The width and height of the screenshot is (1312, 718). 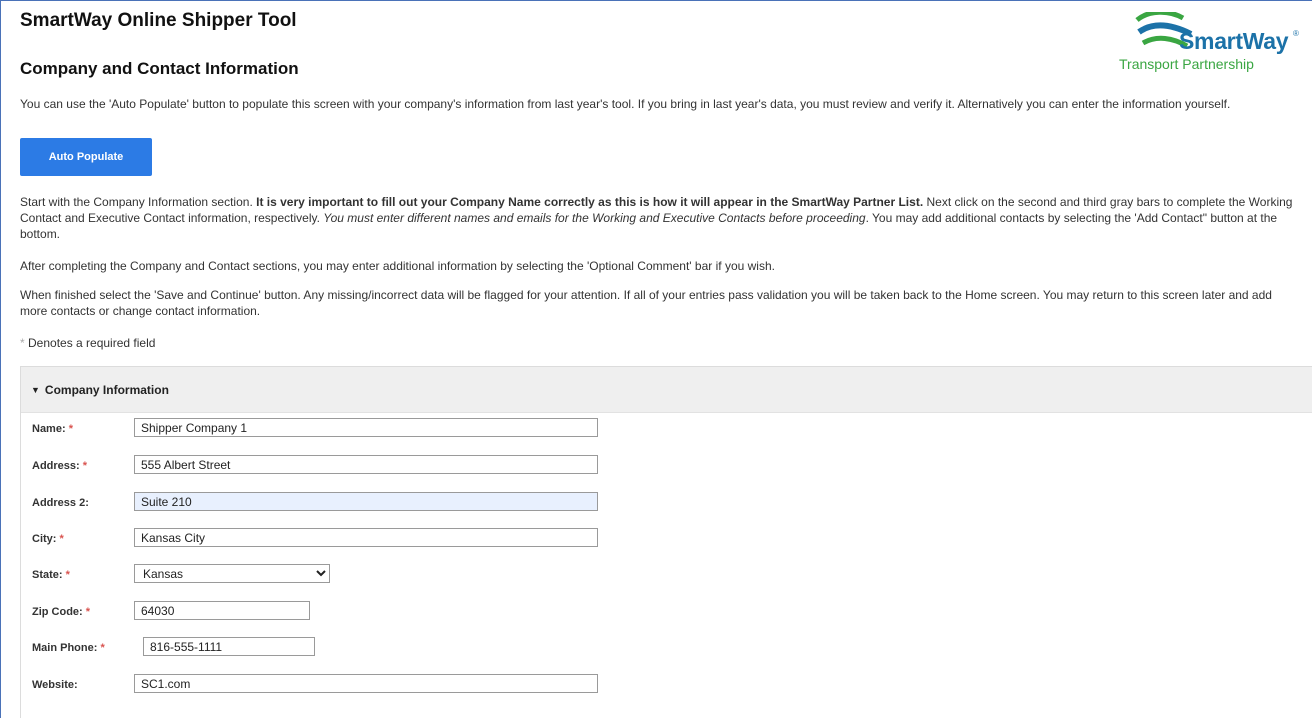 What do you see at coordinates (60, 503) in the screenshot?
I see `address2-label: Address 2:` at bounding box center [60, 503].